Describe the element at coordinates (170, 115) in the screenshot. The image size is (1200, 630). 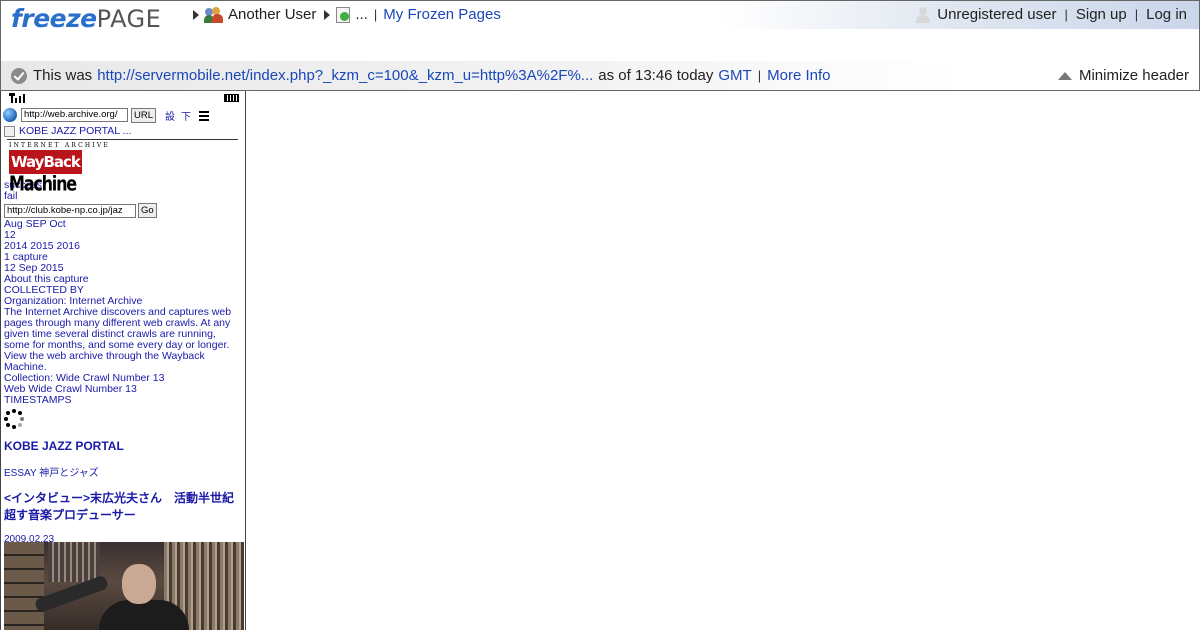
I see `settings-link: 設` at that location.